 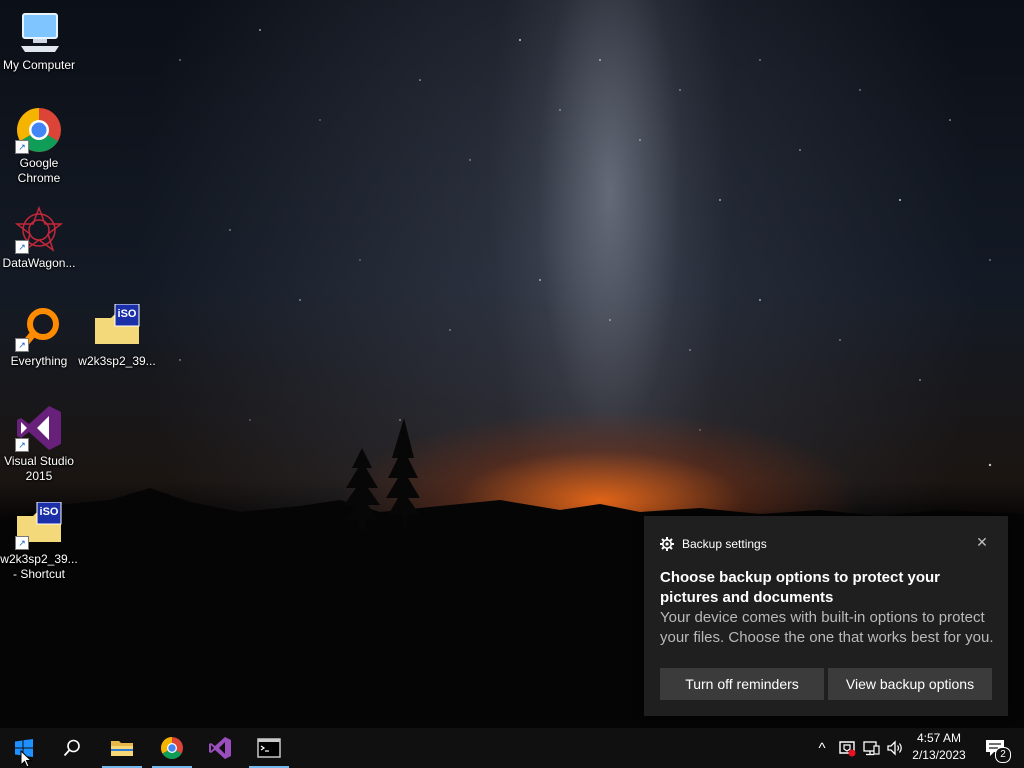 I want to click on security-shield-icon, so click(x=847, y=749).